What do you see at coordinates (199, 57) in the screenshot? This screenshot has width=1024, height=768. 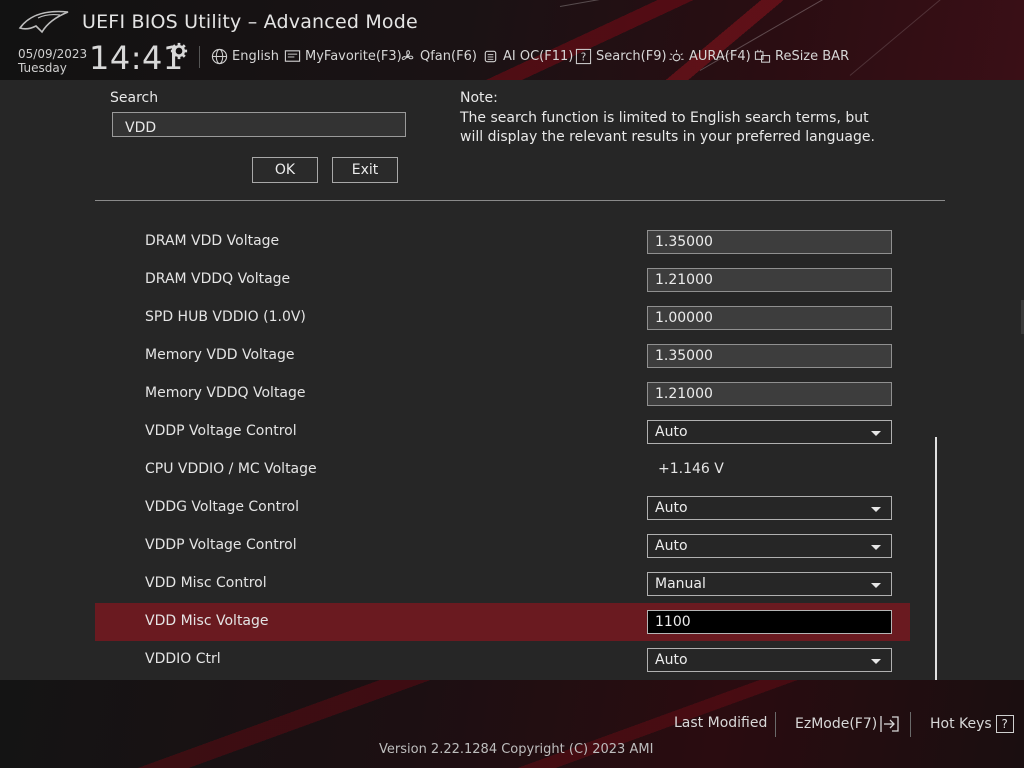 I see `header-separator` at bounding box center [199, 57].